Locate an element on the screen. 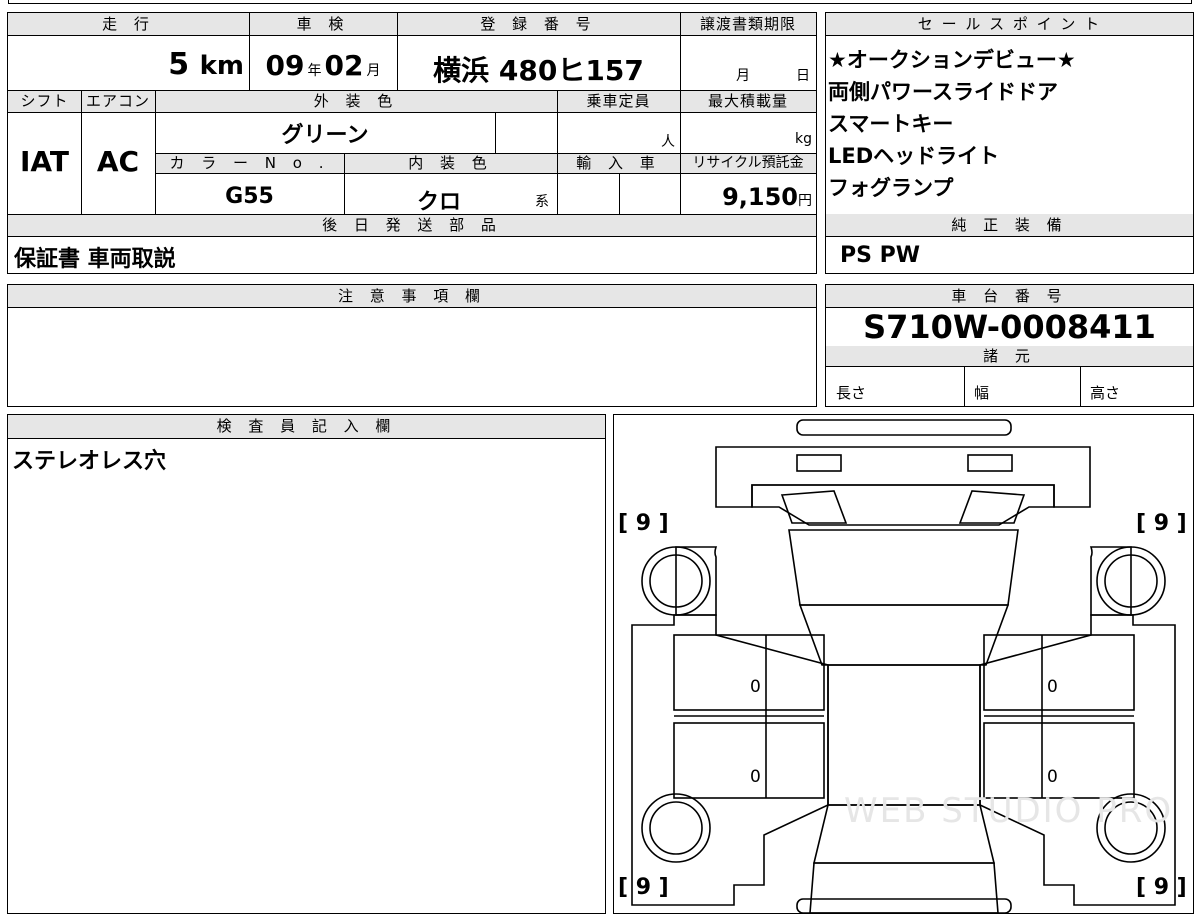 The width and height of the screenshot is (1200, 914). left-side-panel is located at coordinates (730, 760).